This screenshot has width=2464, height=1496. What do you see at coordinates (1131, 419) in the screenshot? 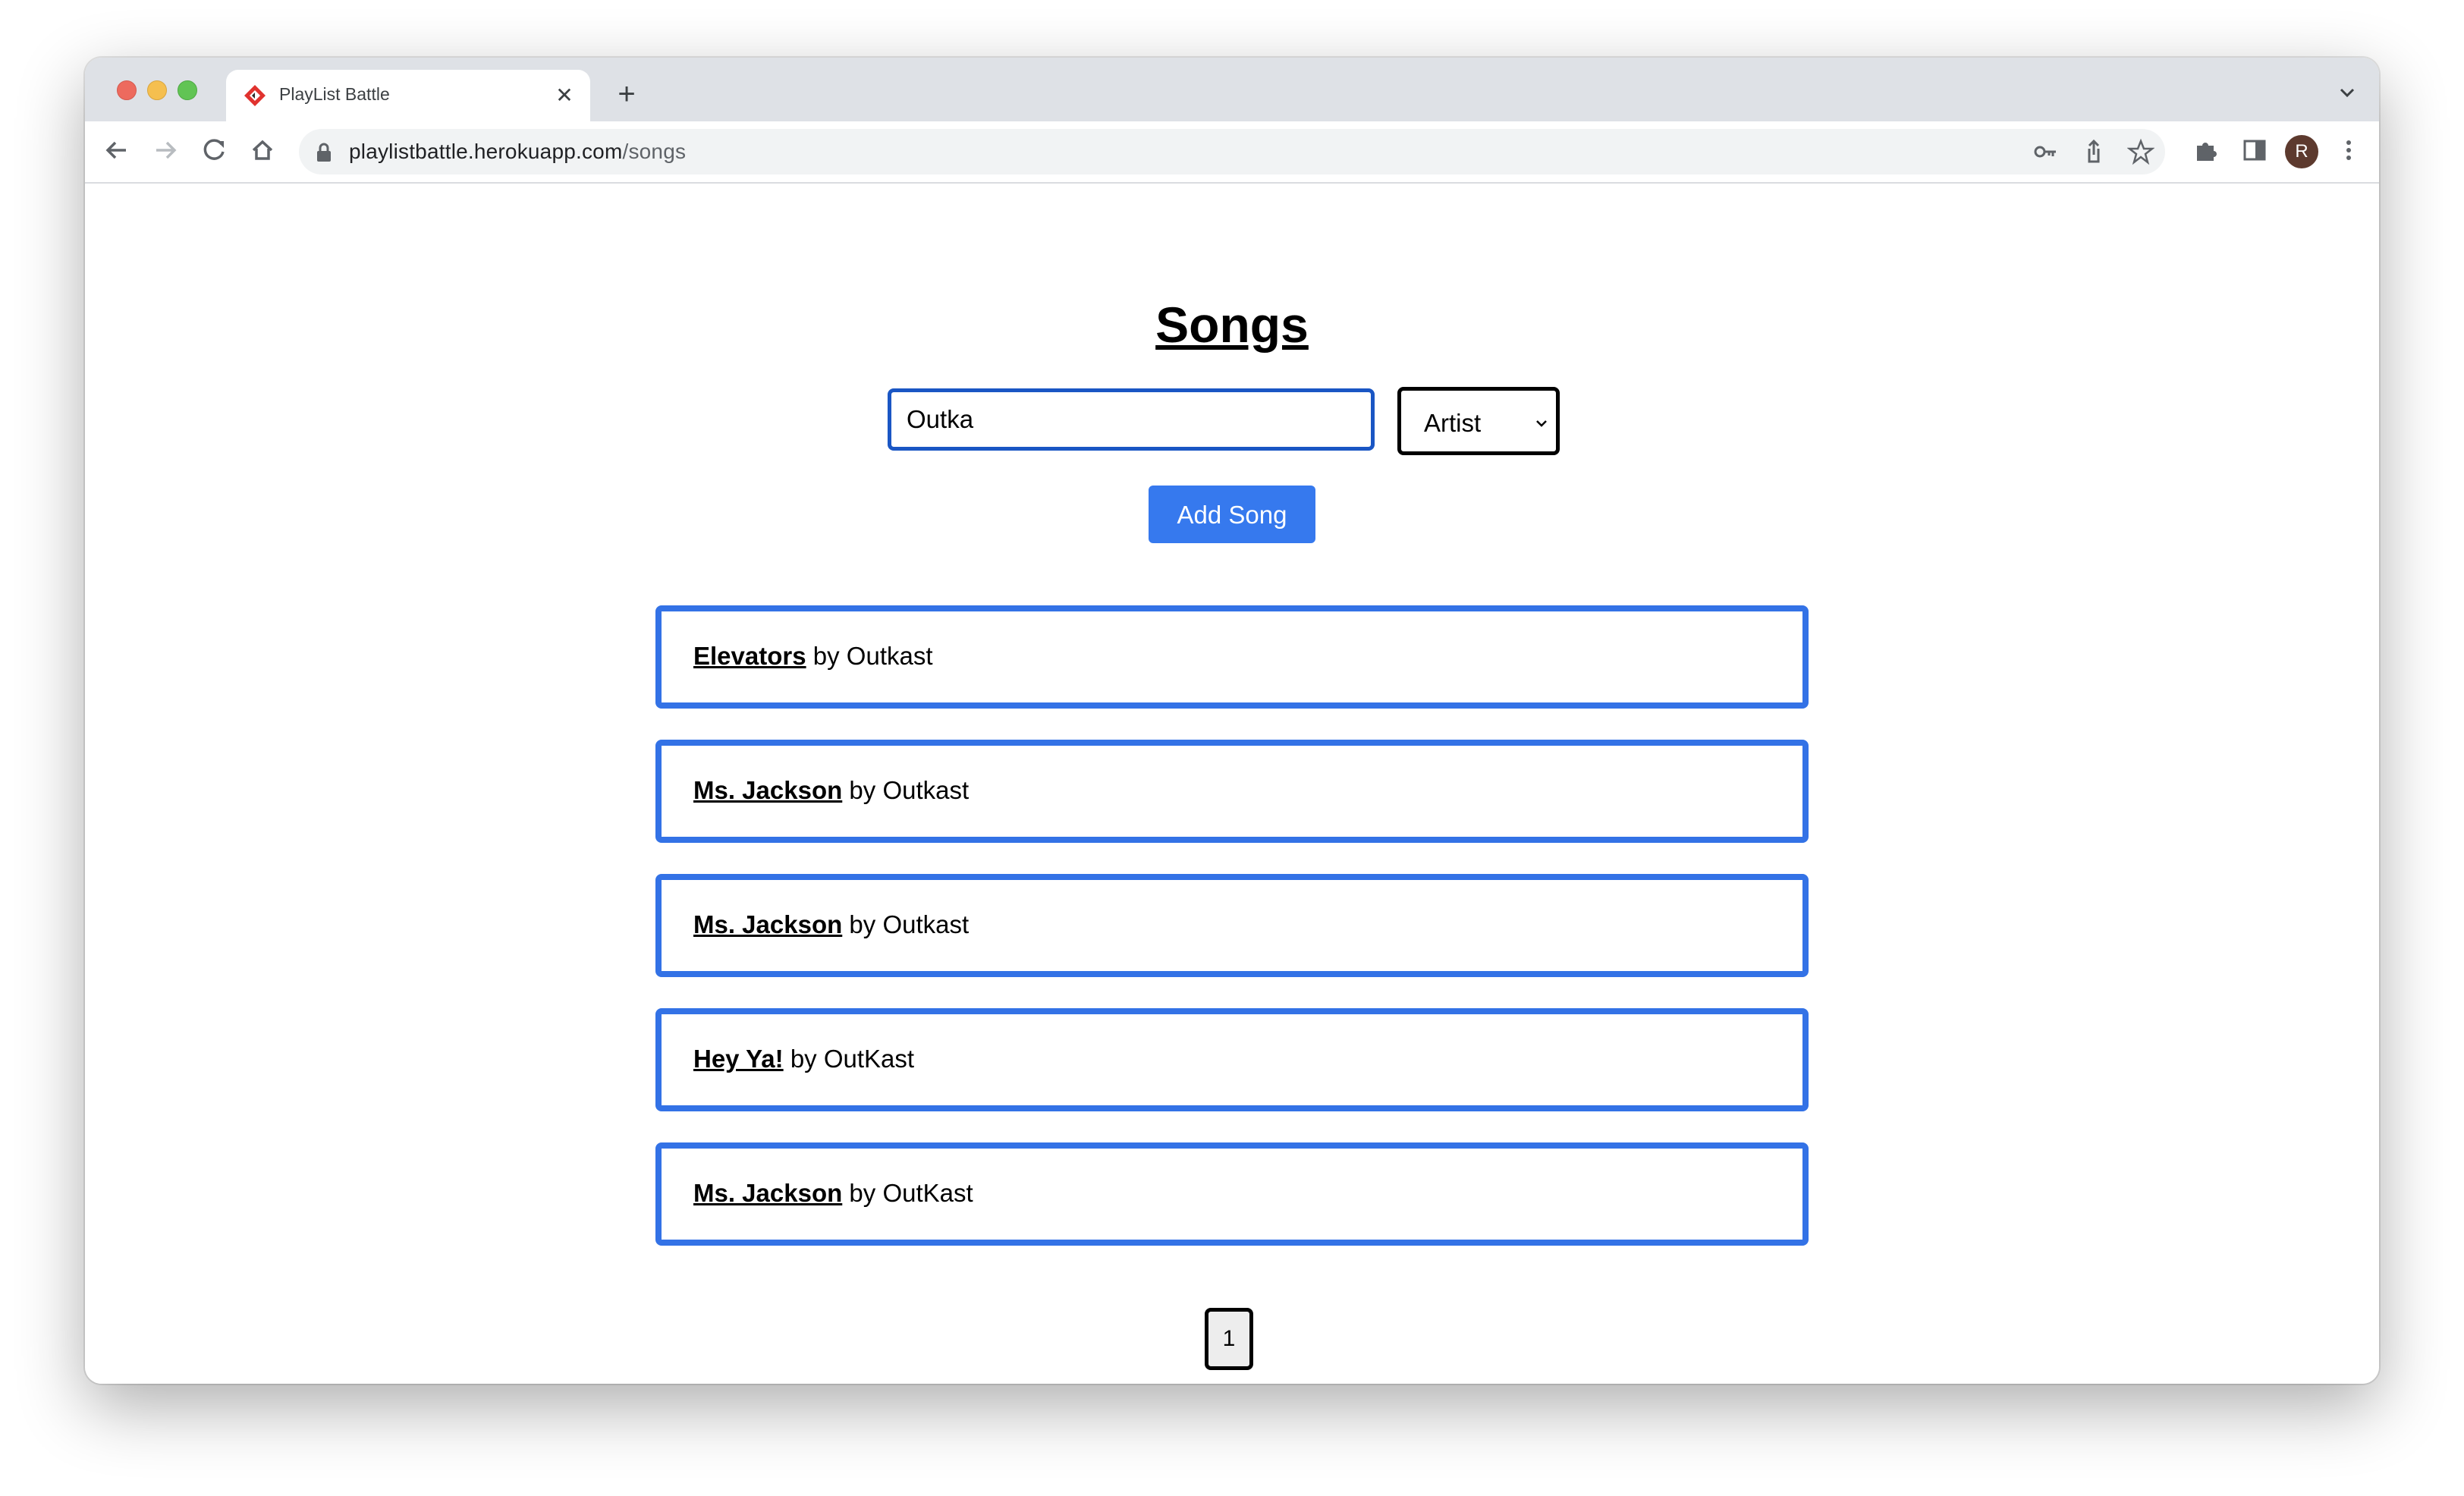
I see `search-input` at bounding box center [1131, 419].